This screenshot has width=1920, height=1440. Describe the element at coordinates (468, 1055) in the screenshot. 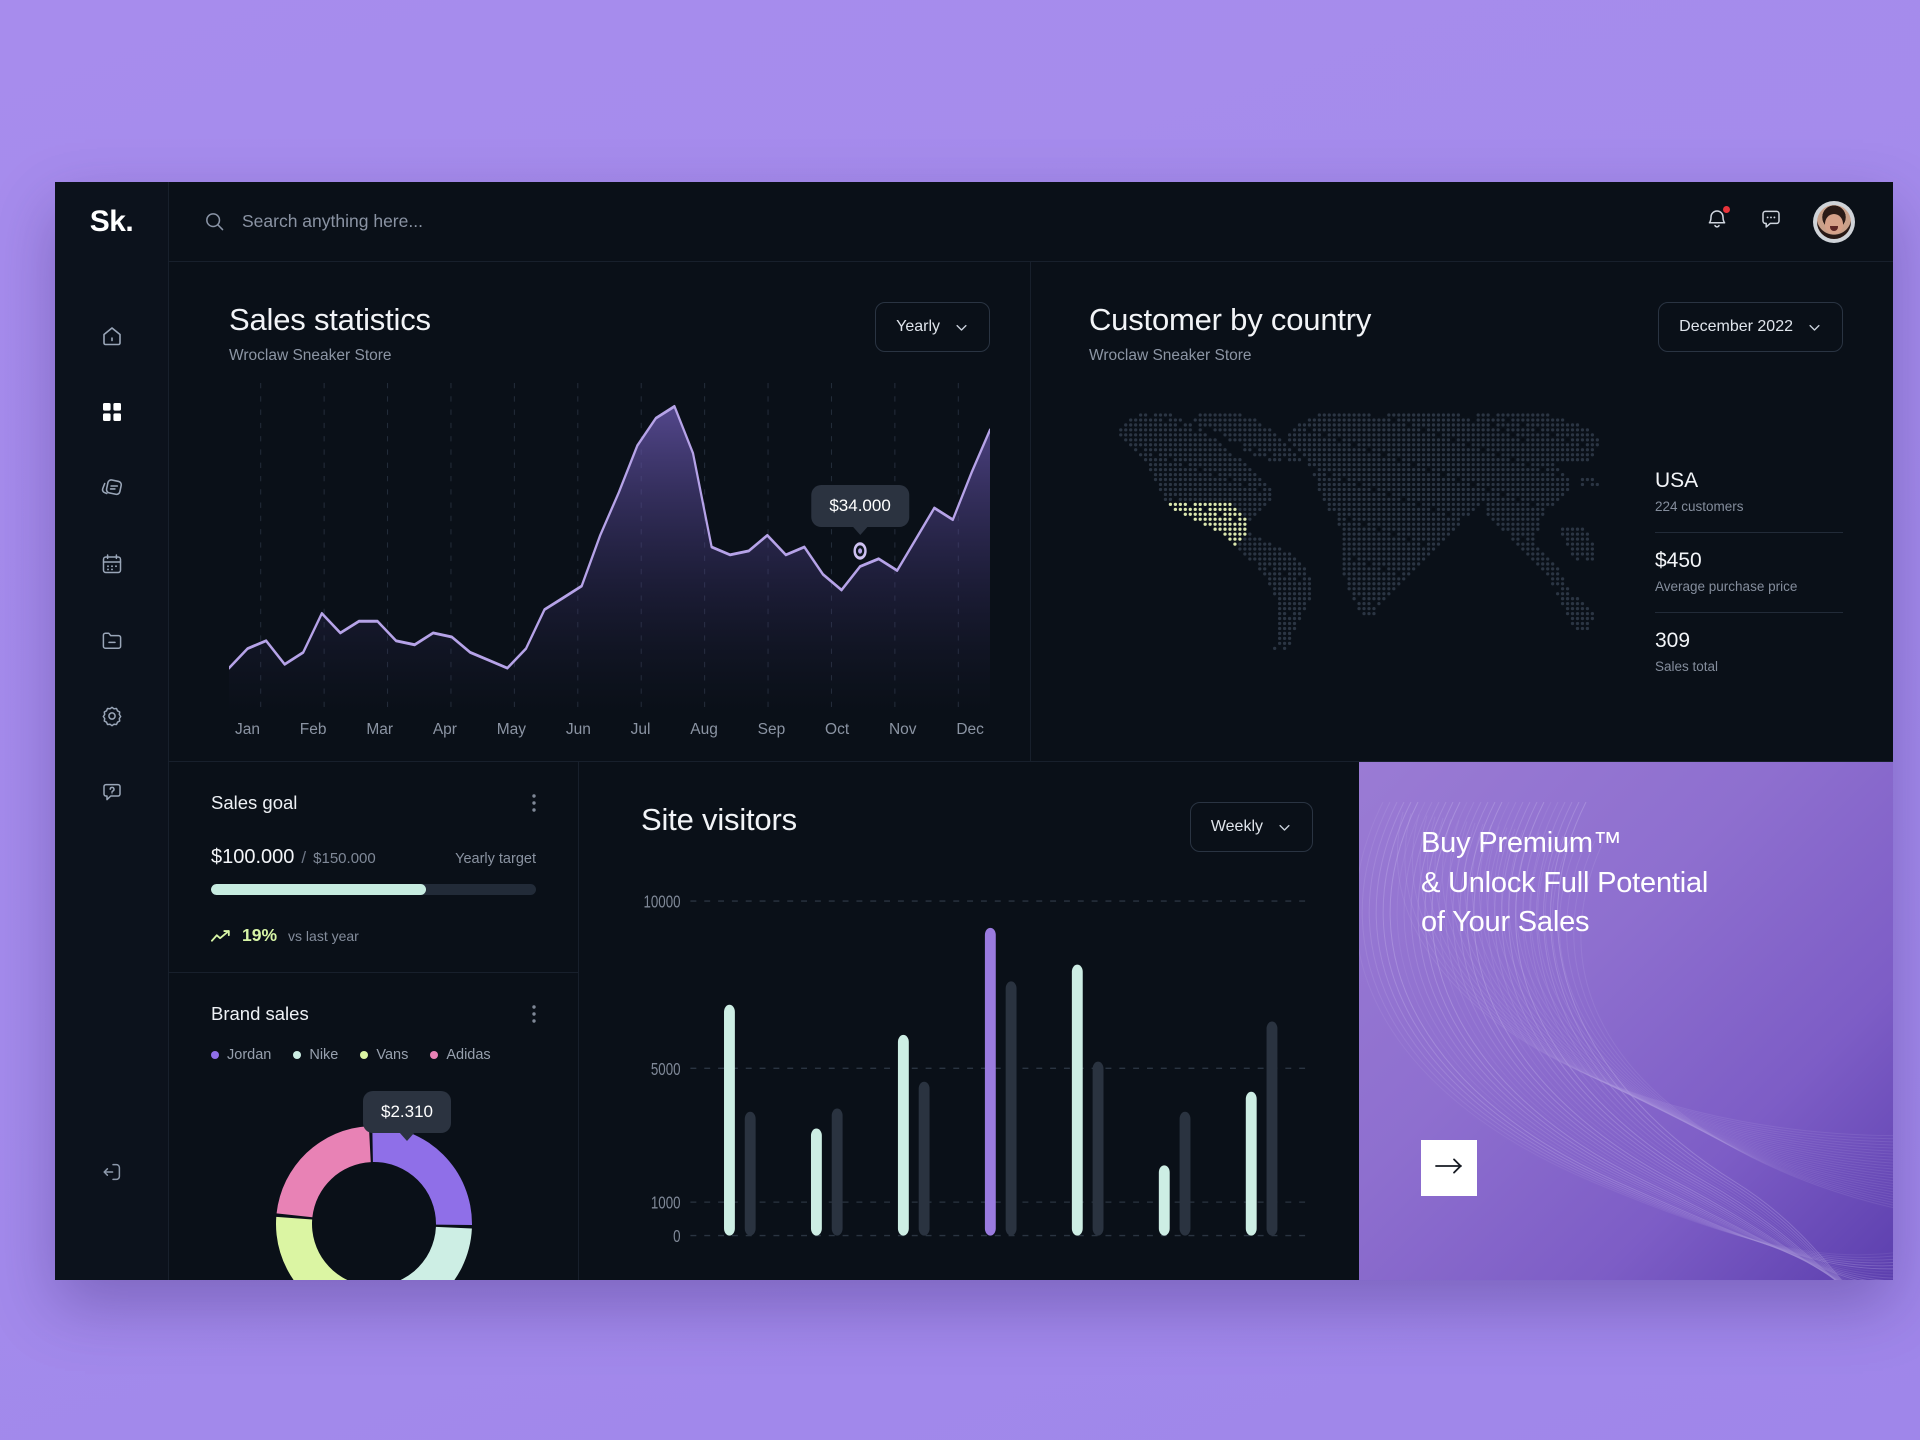

I see `legend-label: Adidas` at that location.